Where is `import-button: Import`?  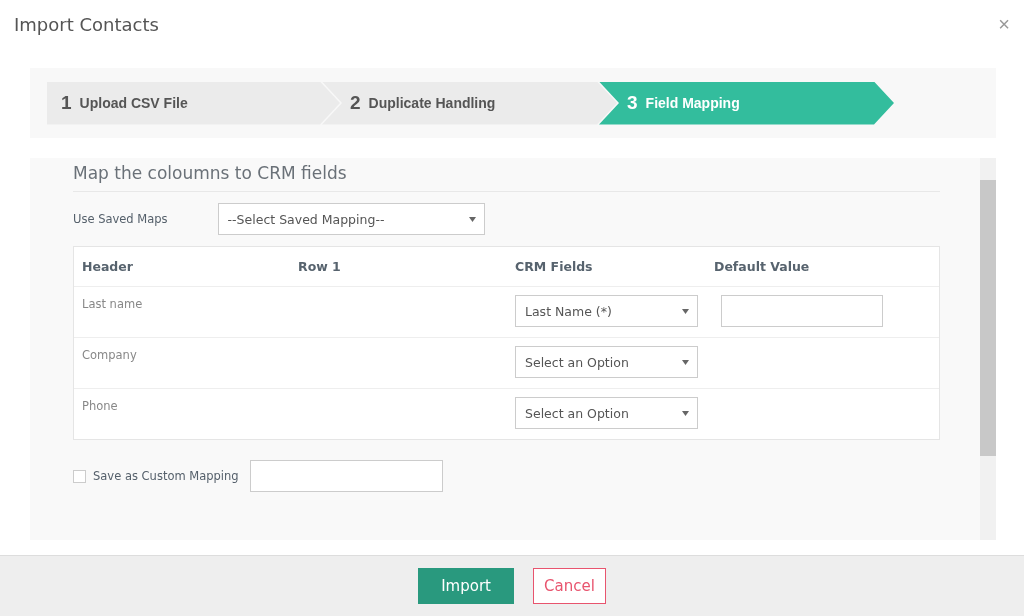 import-button: Import is located at coordinates (466, 586).